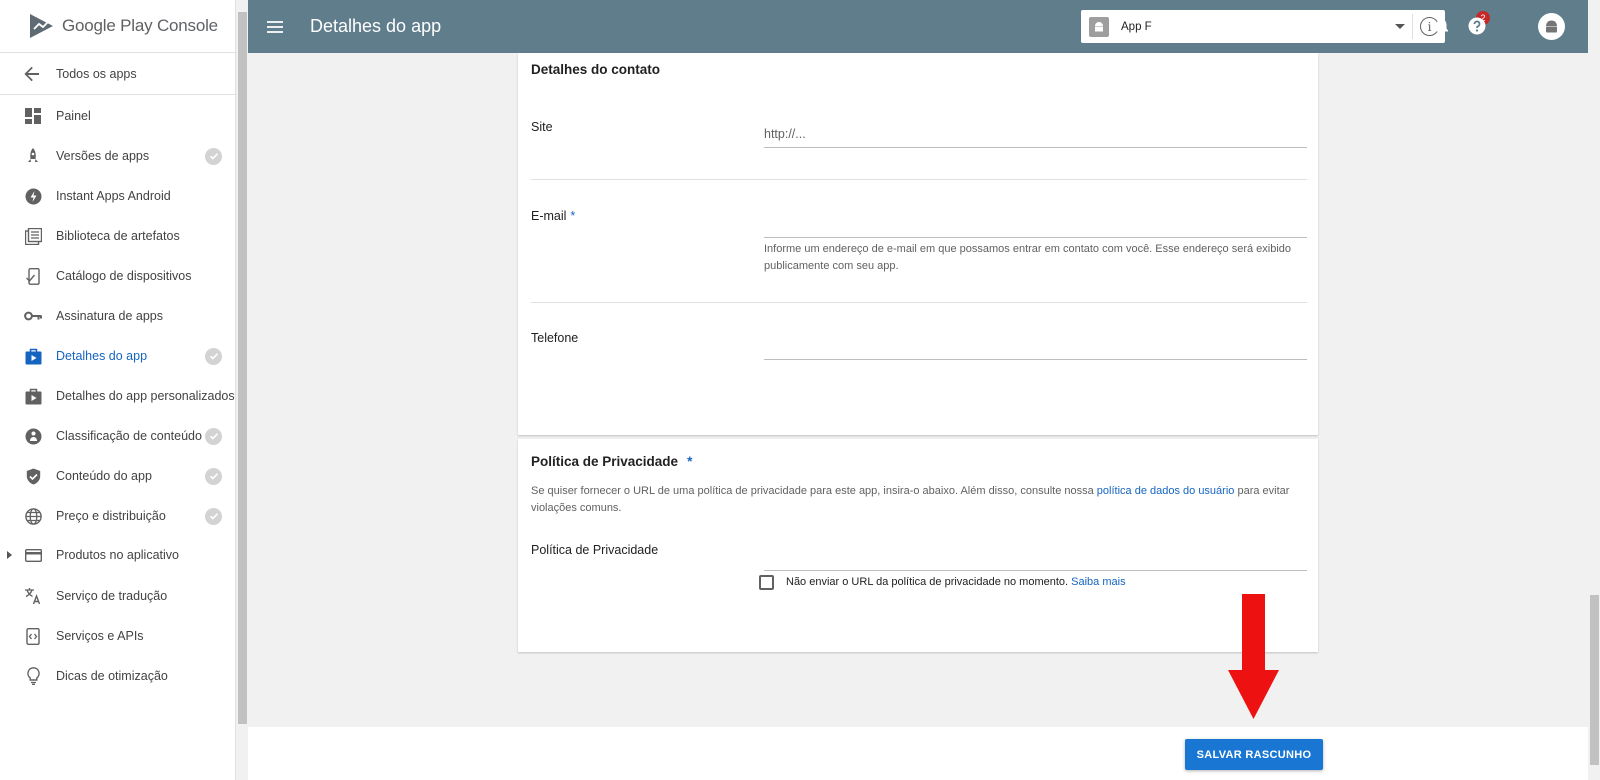 The image size is (1600, 780). I want to click on translate-icon, so click(33, 596).